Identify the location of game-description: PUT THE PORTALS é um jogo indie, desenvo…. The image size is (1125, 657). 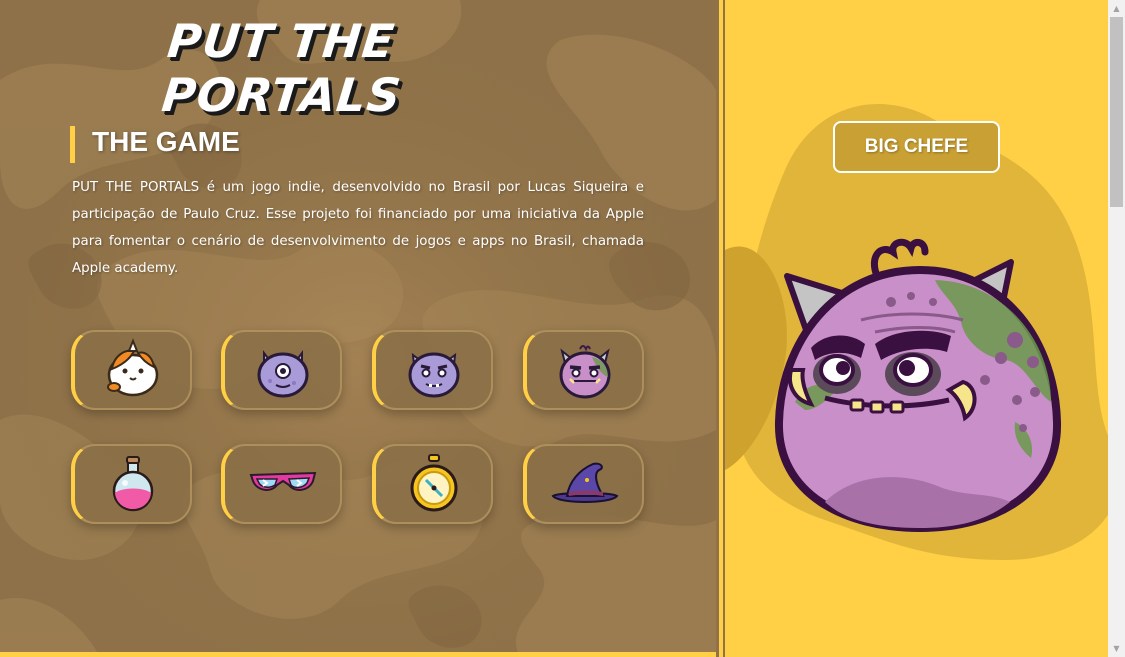
(358, 228).